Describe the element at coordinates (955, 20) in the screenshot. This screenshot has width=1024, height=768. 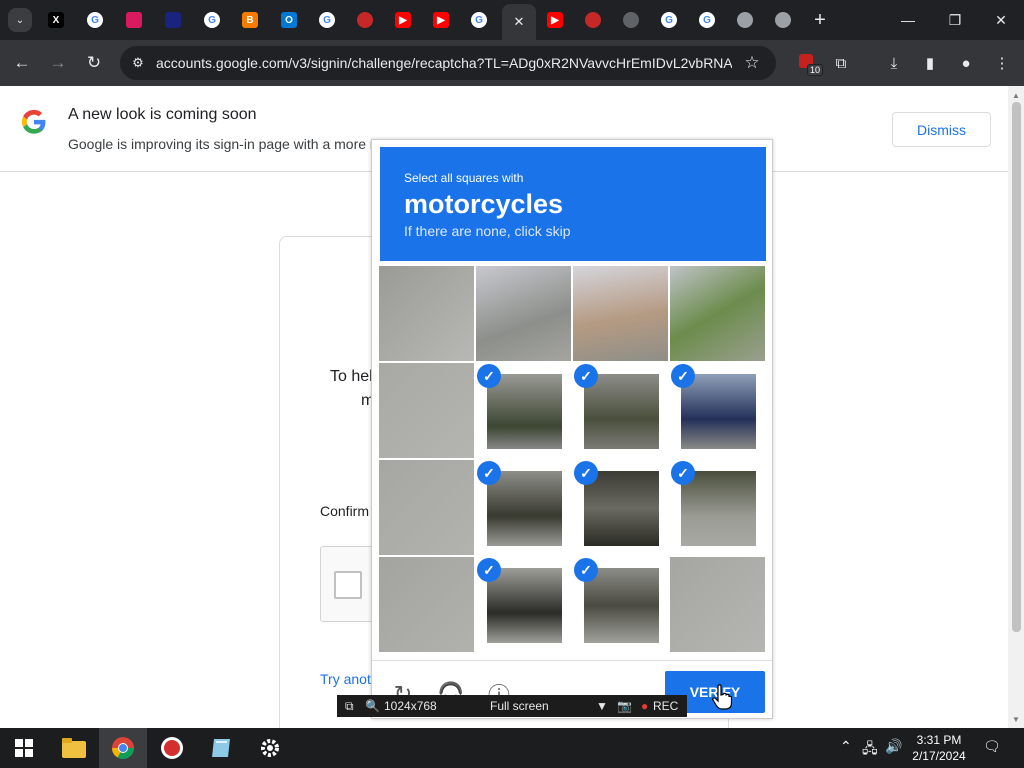
I see `restore-button: ❐` at that location.